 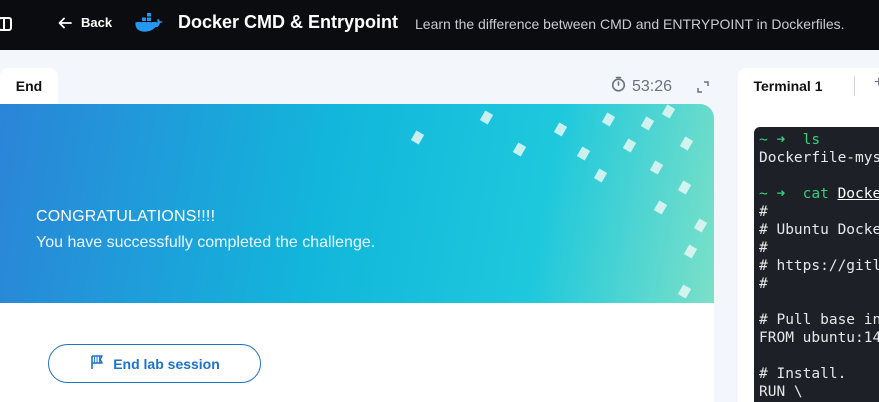 I want to click on tab-end: End, so click(x=29, y=86).